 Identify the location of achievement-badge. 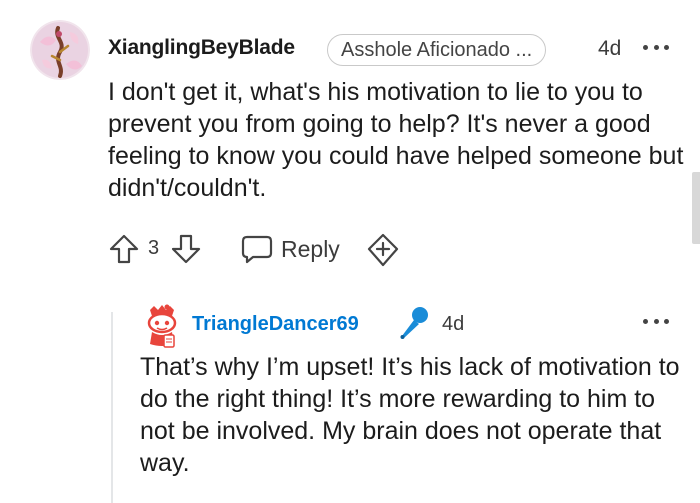
(414, 323).